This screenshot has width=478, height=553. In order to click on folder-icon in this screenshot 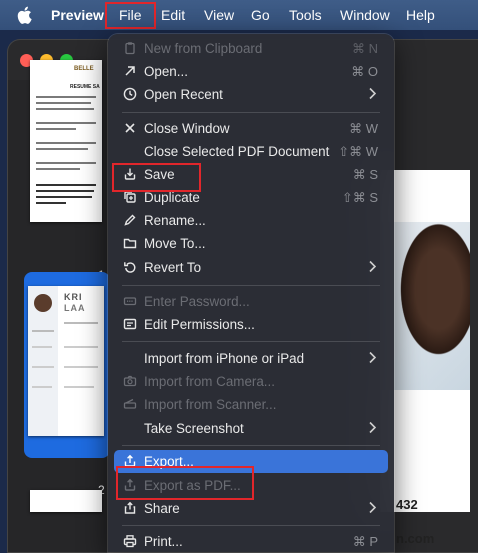, I will do `click(130, 243)`.